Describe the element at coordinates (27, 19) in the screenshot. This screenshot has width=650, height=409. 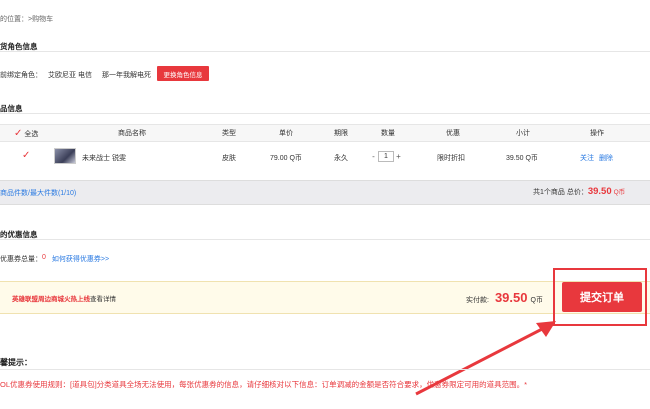
I see `breadcrumb: 的位置：>购物车` at that location.